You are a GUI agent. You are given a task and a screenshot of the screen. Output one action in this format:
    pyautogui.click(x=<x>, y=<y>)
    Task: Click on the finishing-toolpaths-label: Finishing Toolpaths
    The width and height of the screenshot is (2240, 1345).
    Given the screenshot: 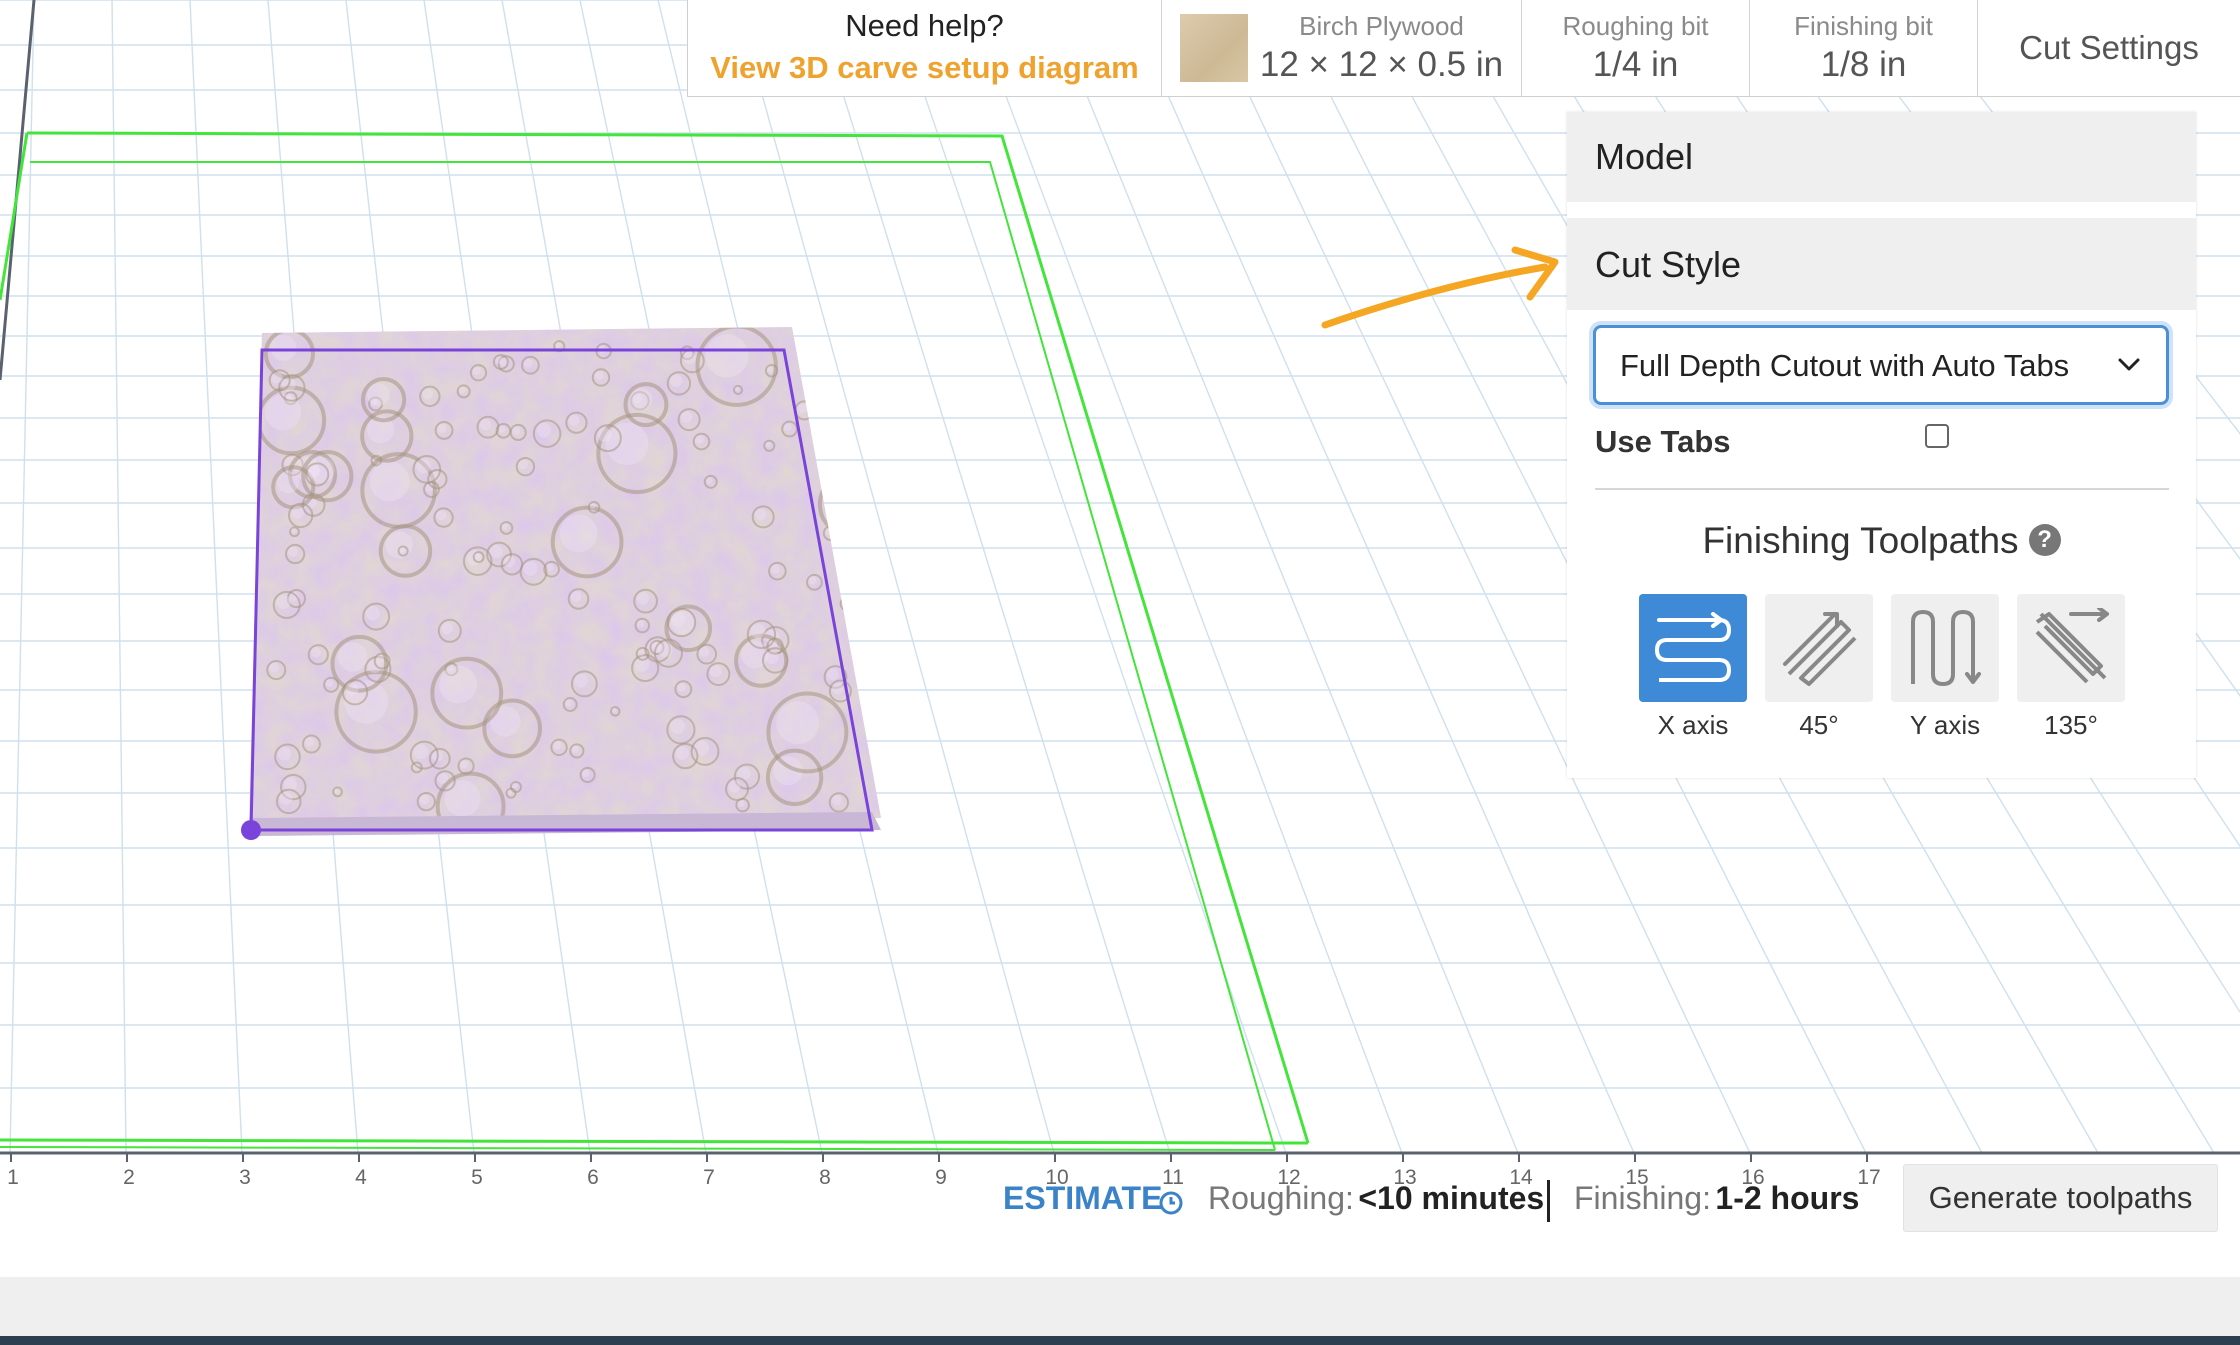 What is the action you would take?
    pyautogui.click(x=1860, y=540)
    